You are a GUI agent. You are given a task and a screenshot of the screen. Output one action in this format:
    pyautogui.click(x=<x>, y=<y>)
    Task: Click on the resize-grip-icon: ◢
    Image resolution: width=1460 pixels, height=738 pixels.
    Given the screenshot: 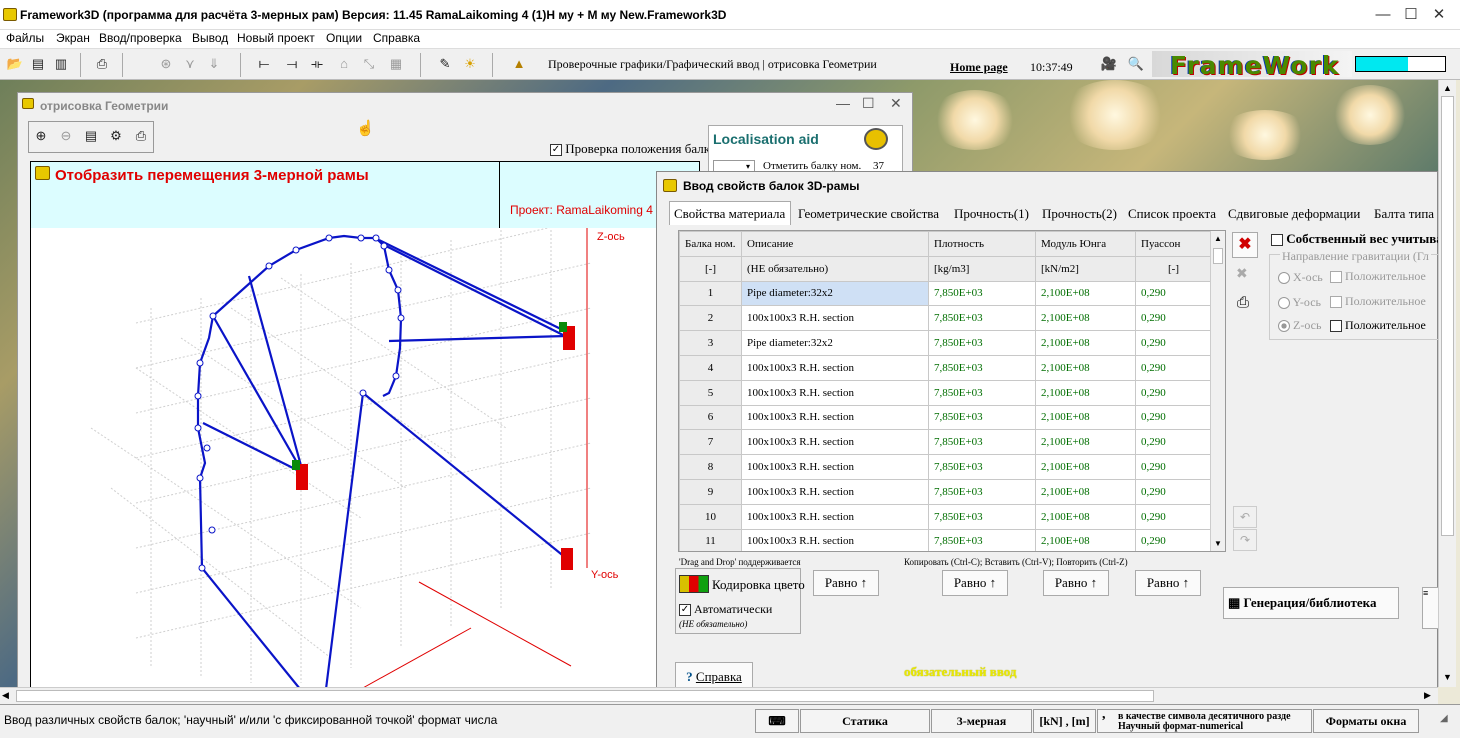 What is the action you would take?
    pyautogui.click(x=1444, y=718)
    